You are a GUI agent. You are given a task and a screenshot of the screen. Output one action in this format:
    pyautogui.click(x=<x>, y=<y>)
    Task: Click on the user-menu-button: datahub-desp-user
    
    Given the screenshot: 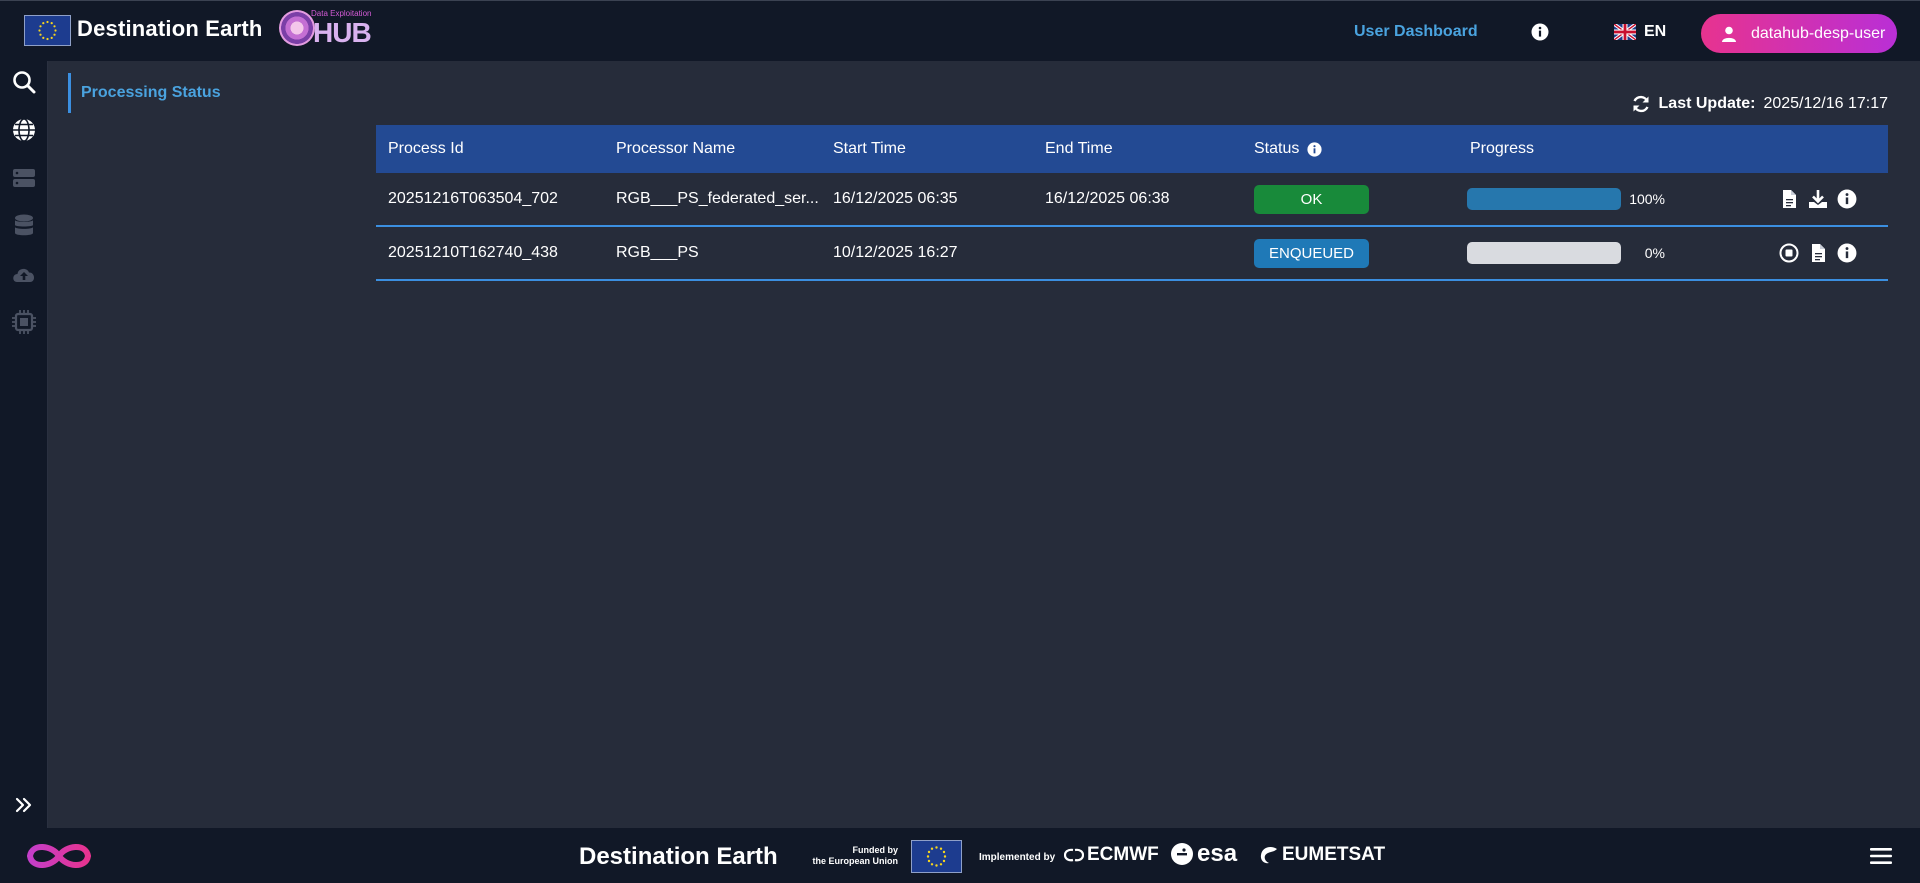 What is the action you would take?
    pyautogui.click(x=1799, y=33)
    